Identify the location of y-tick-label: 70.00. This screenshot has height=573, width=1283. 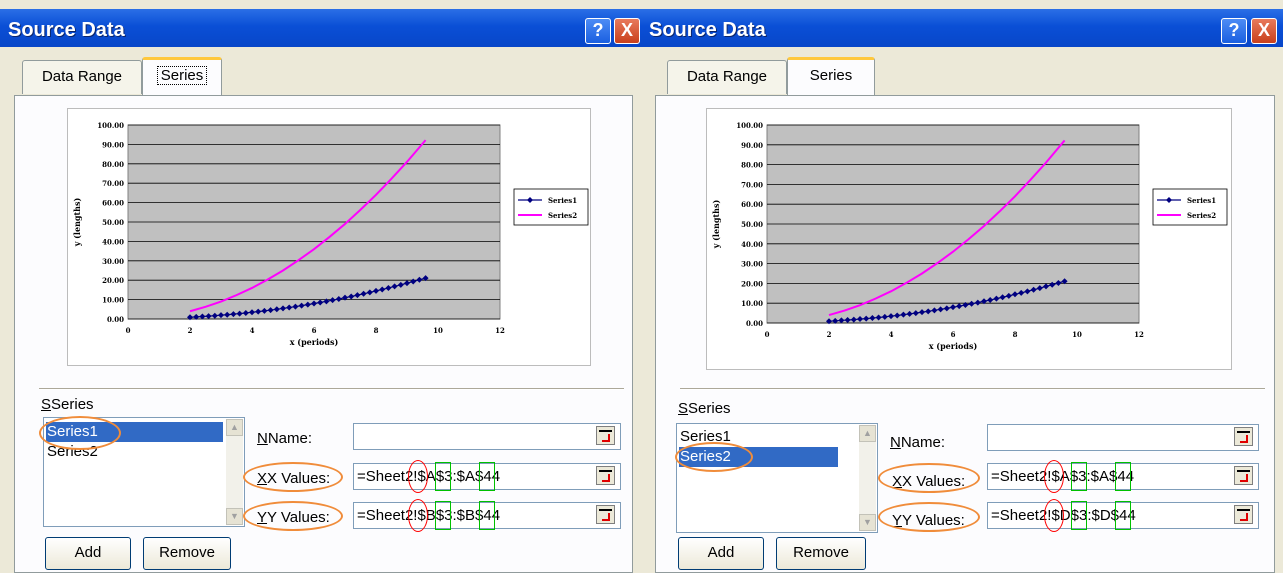
(752, 184).